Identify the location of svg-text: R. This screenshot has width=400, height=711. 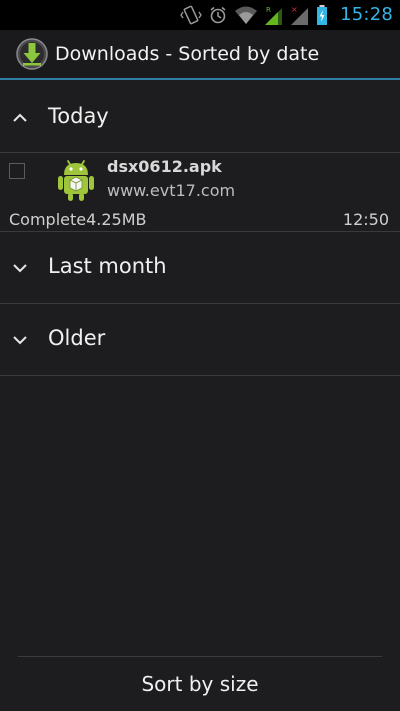
(268, 10).